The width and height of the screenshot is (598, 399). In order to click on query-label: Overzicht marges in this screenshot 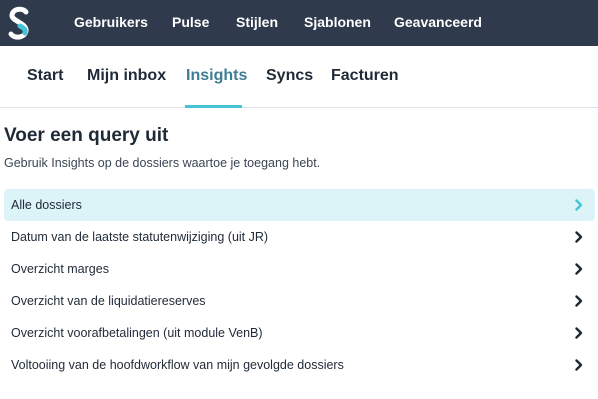, I will do `click(60, 269)`.